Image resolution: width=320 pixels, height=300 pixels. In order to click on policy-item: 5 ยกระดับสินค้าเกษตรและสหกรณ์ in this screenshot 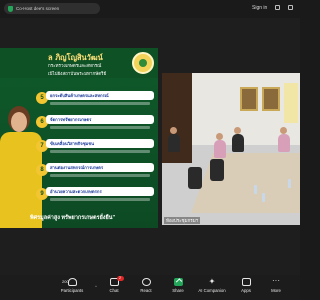, I will do `click(95, 101)`.